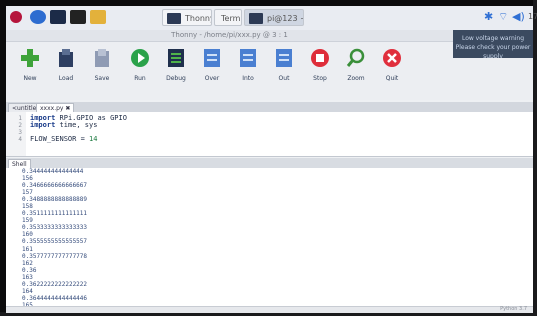 The width and height of the screenshot is (537, 316). Describe the element at coordinates (284, 58) in the screenshot. I see `step-out-icon` at that location.